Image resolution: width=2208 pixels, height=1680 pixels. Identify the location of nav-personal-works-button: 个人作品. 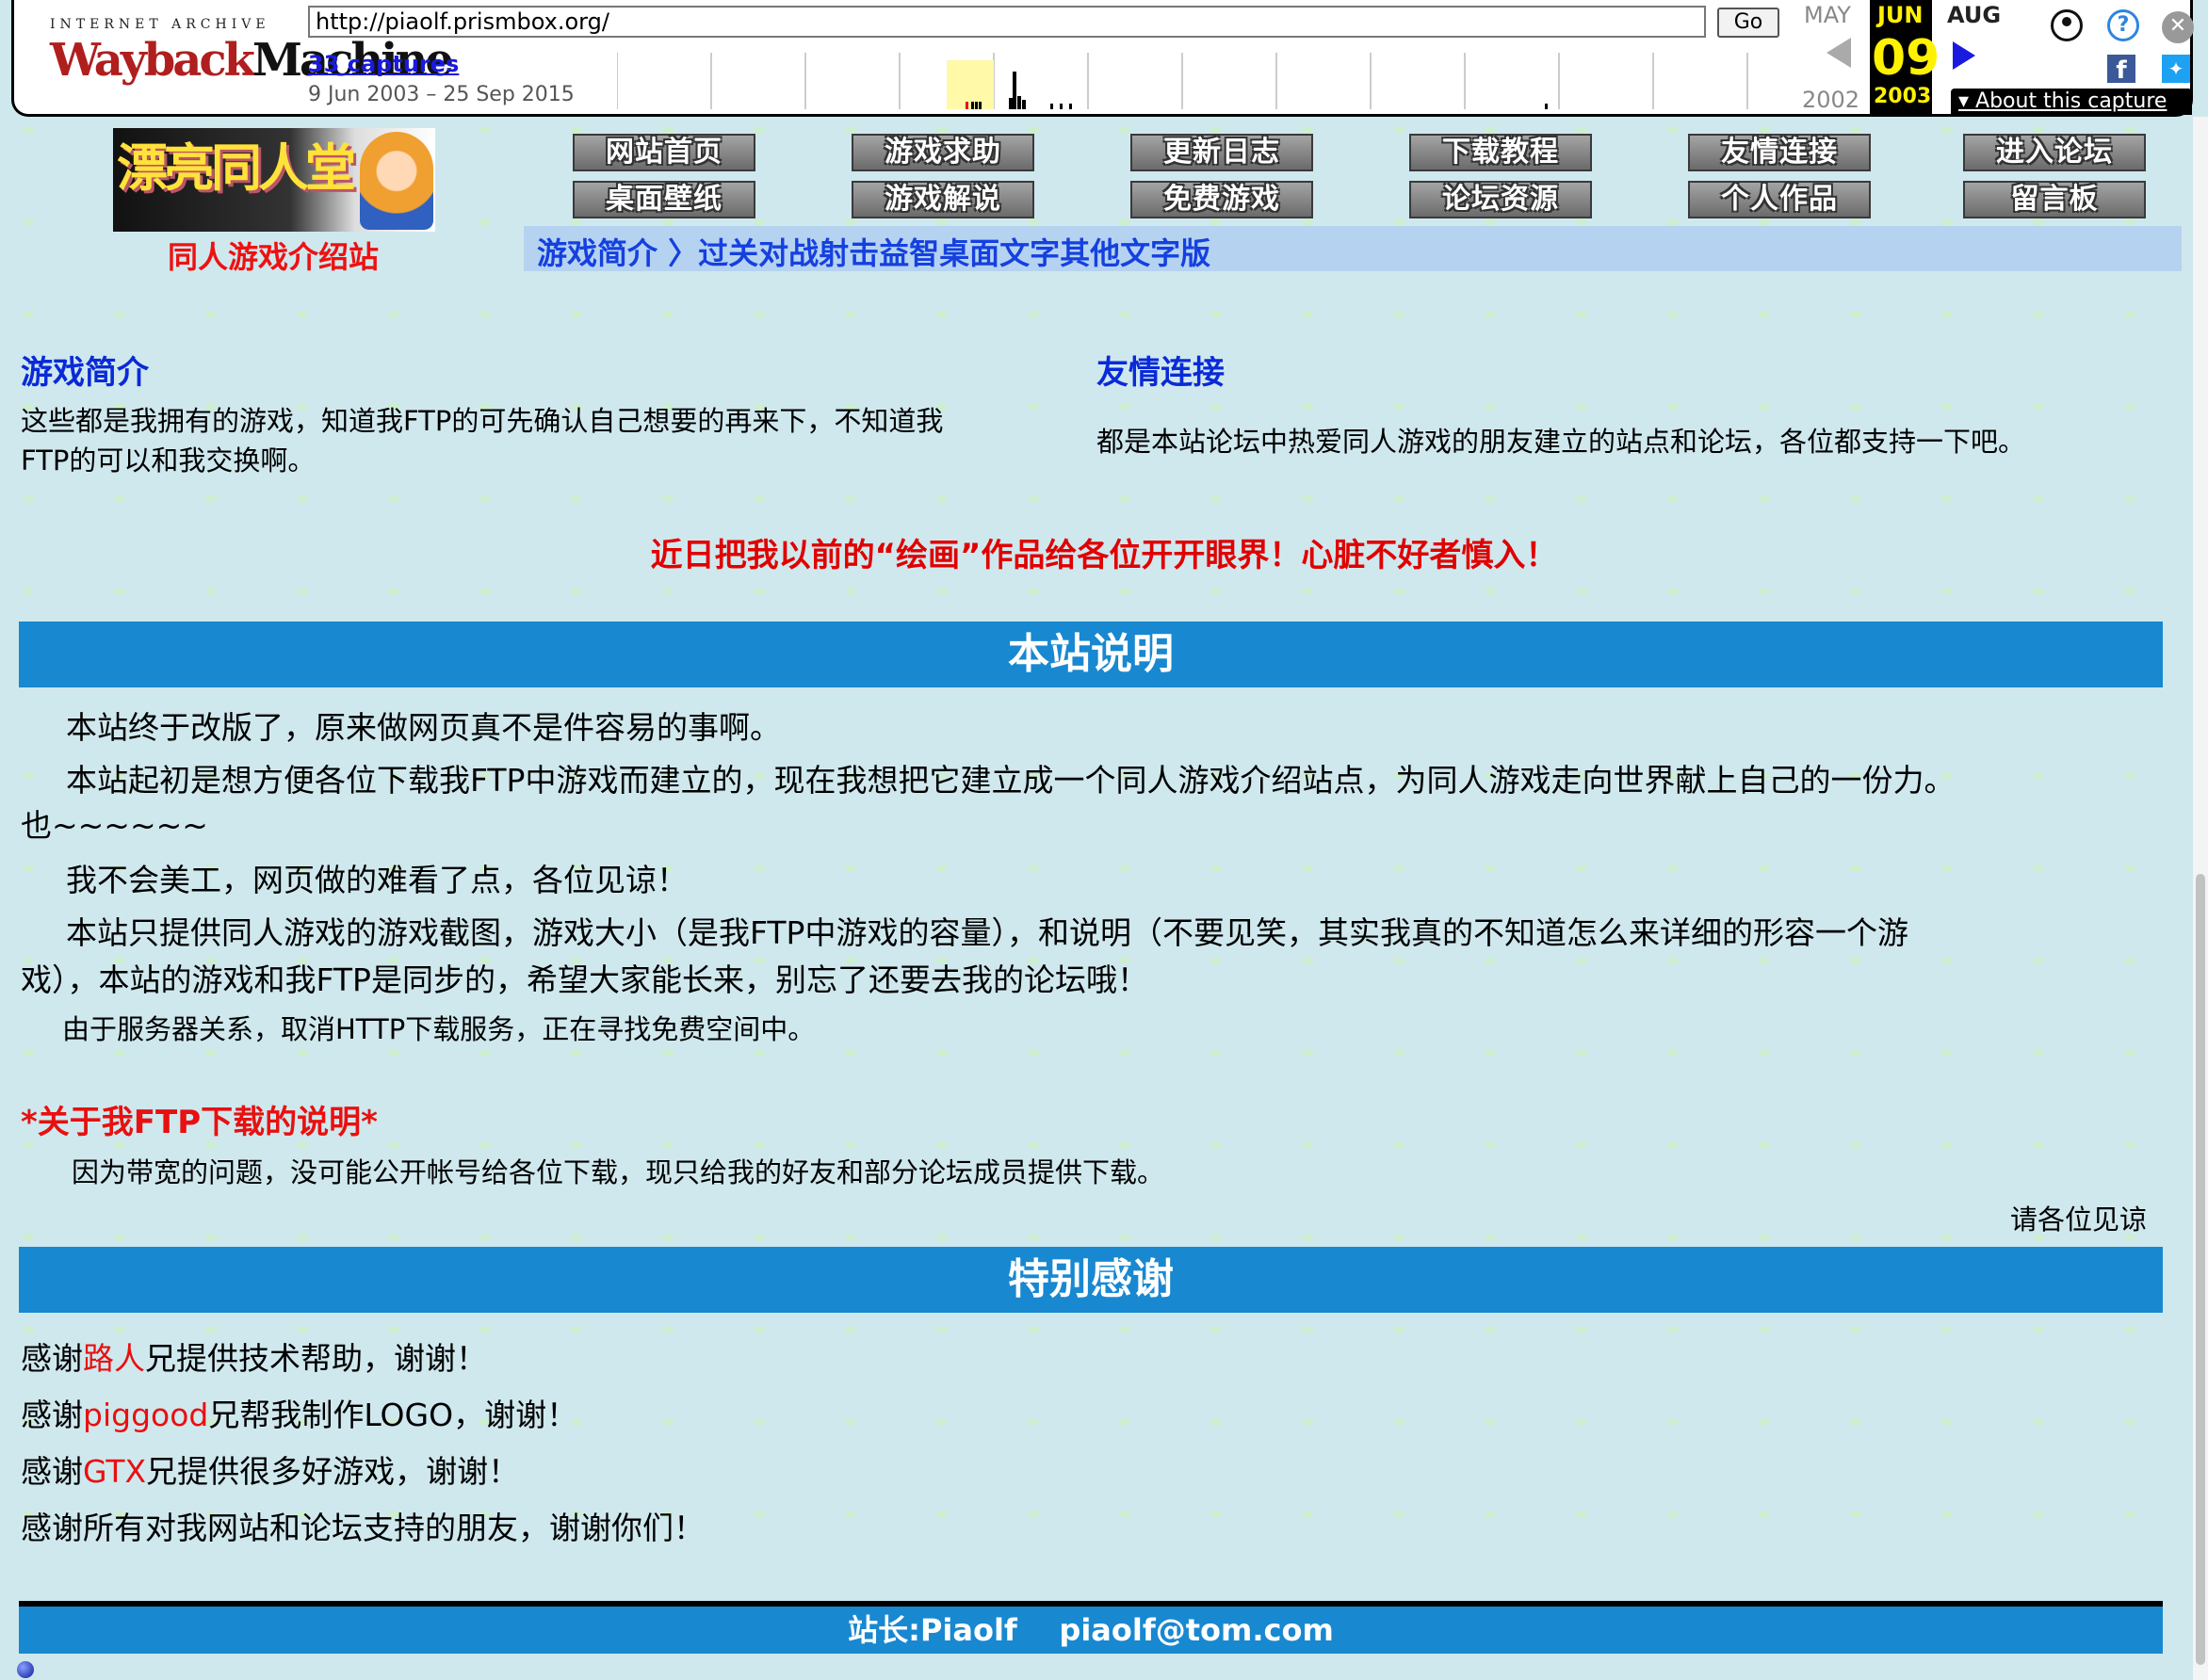
(1779, 199).